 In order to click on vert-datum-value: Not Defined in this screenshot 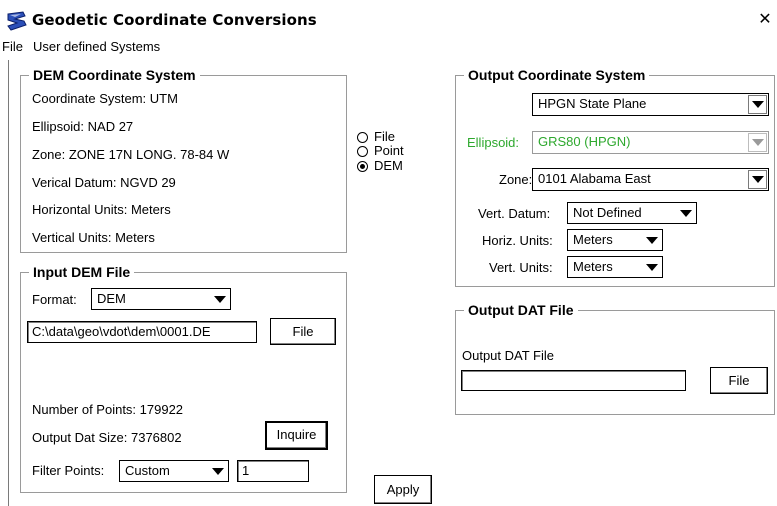, I will do `click(607, 212)`.